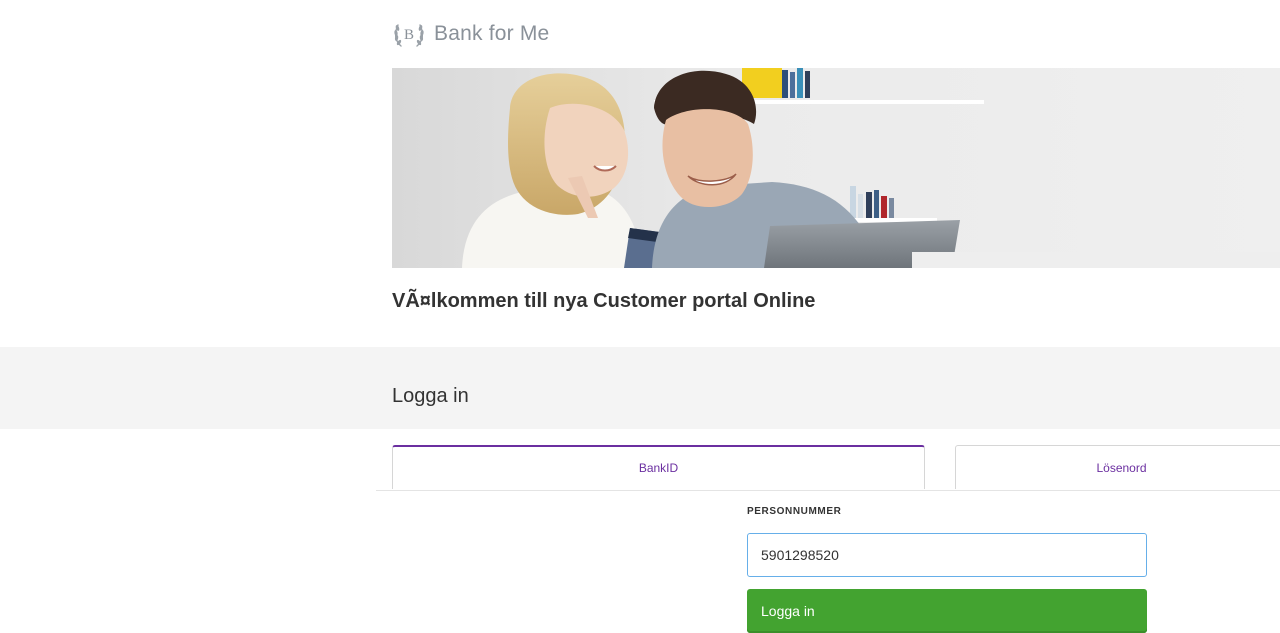  Describe the element at coordinates (1121, 467) in the screenshot. I see `tab-password-label: Lösenord` at that location.